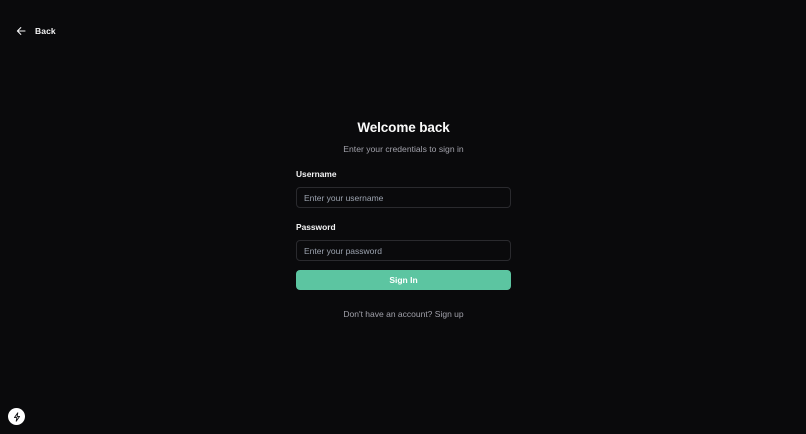 The height and width of the screenshot is (434, 806). What do you see at coordinates (21, 31) in the screenshot?
I see `arrow-left-icon` at bounding box center [21, 31].